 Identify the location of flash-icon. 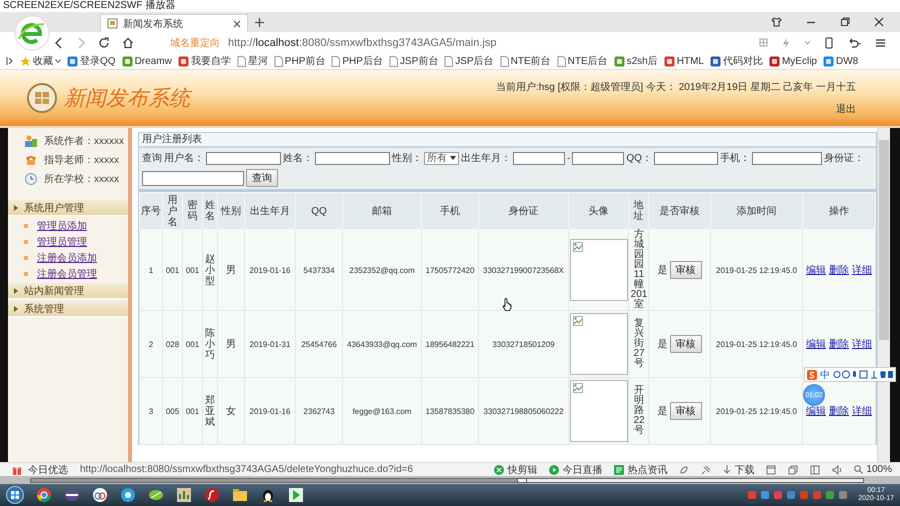
(212, 495).